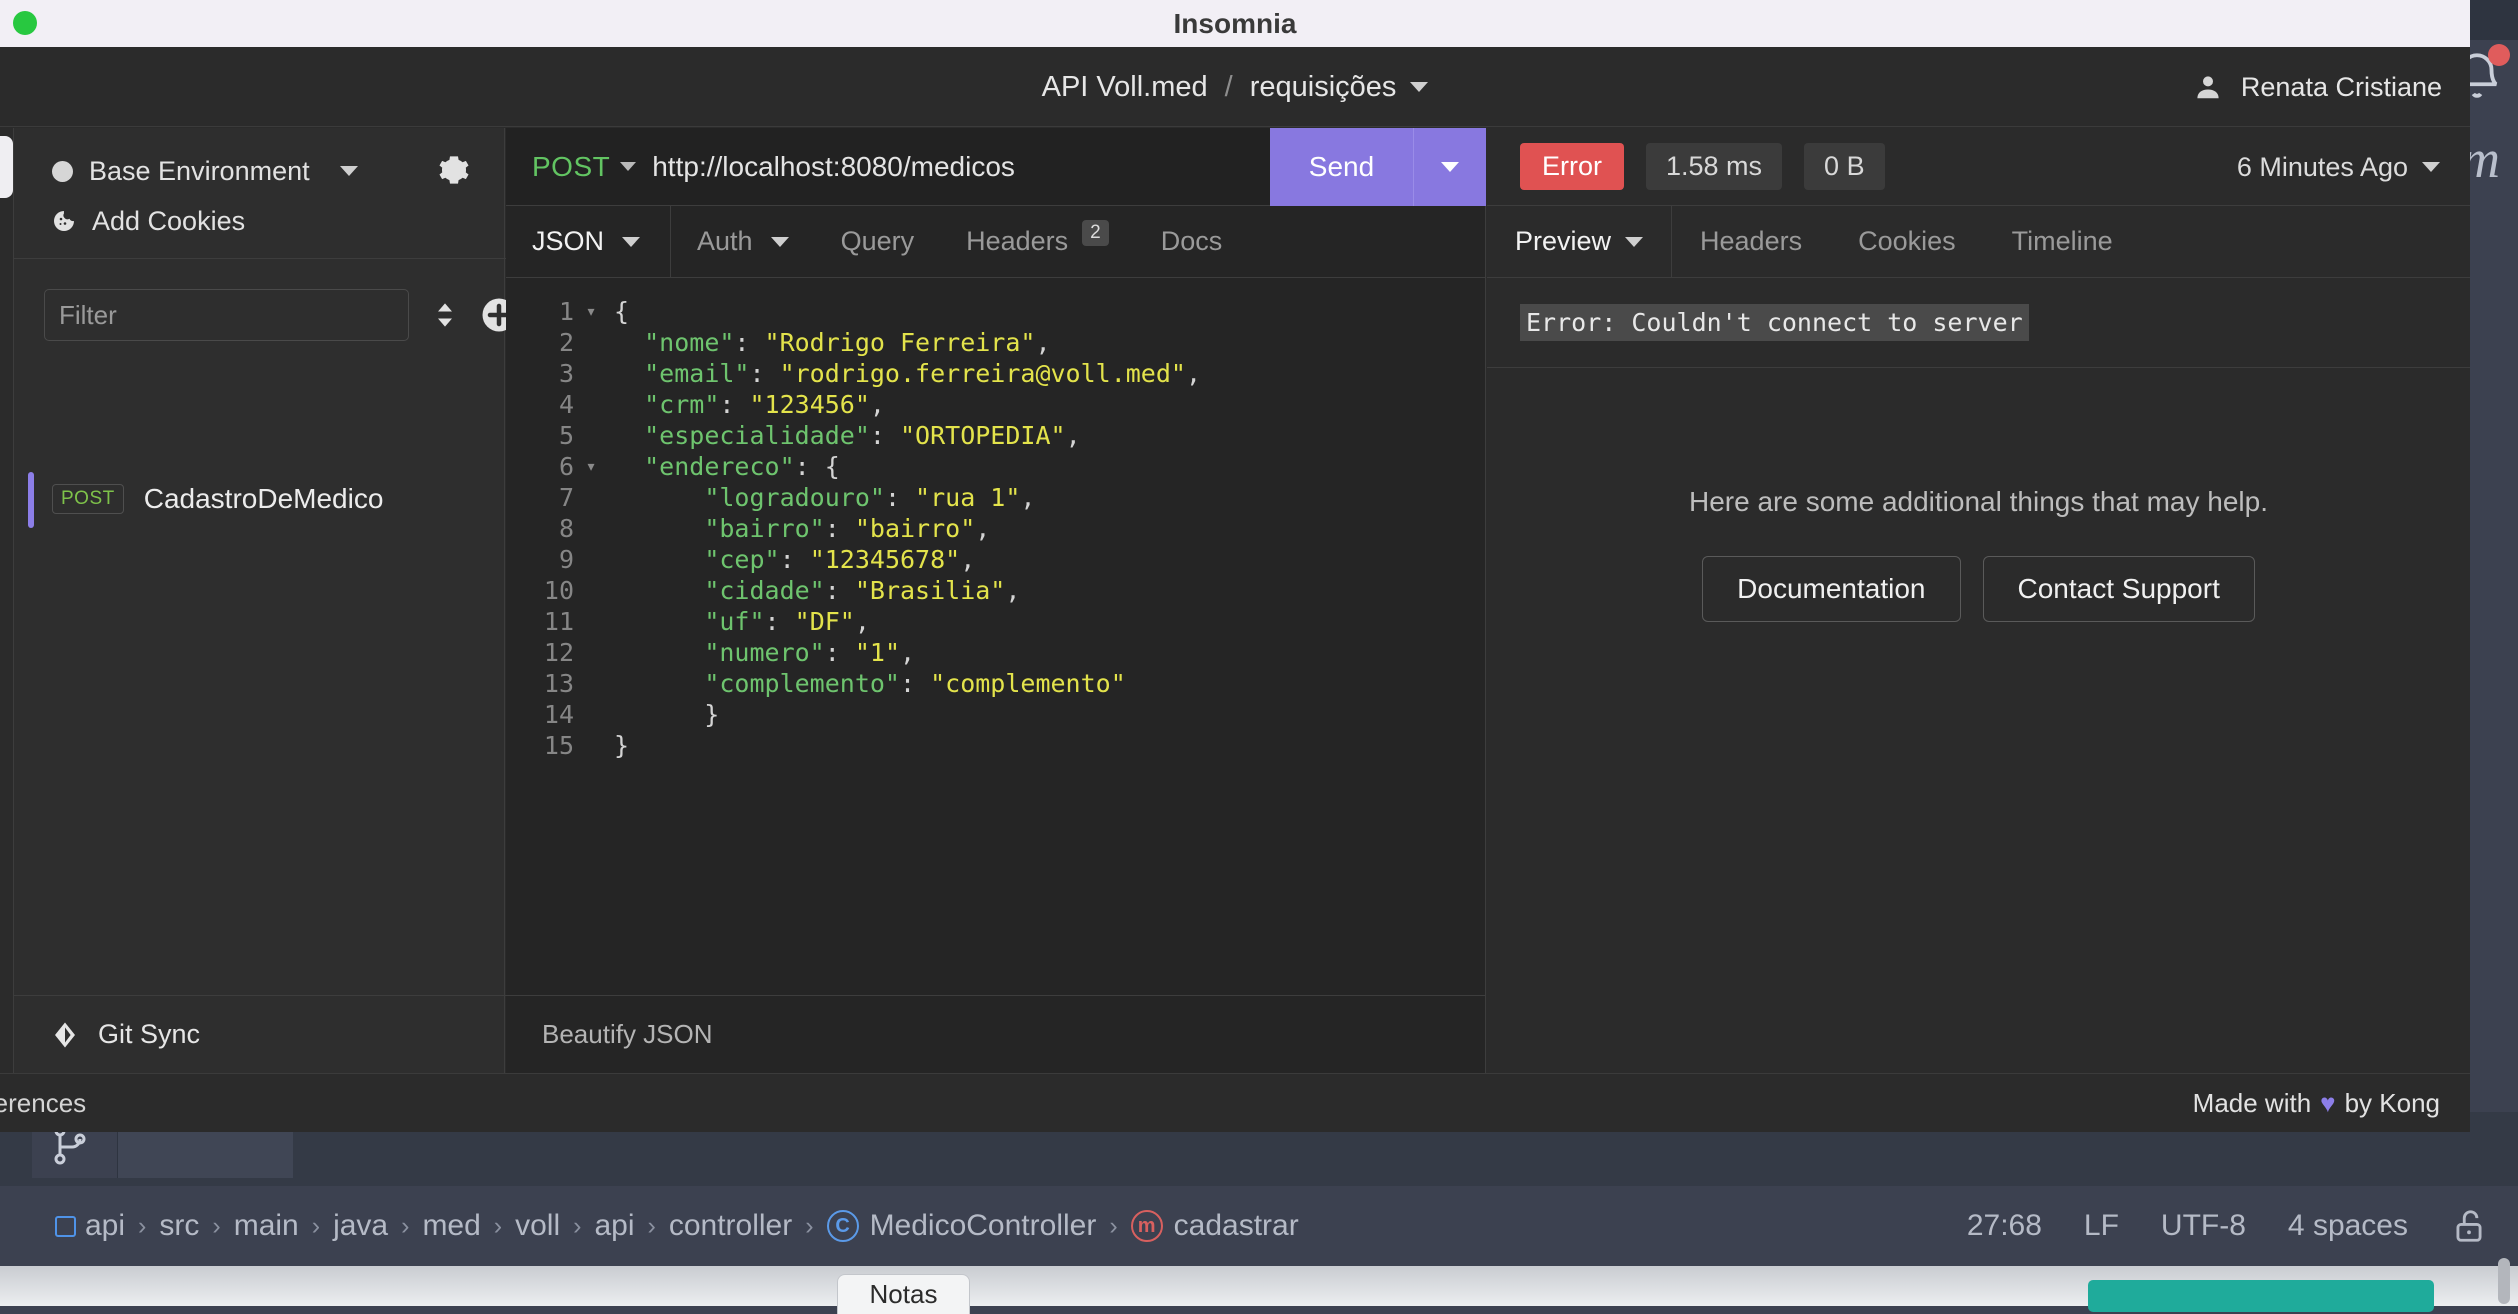 The image size is (2518, 1314). I want to click on code-text: }, so click(622, 745).